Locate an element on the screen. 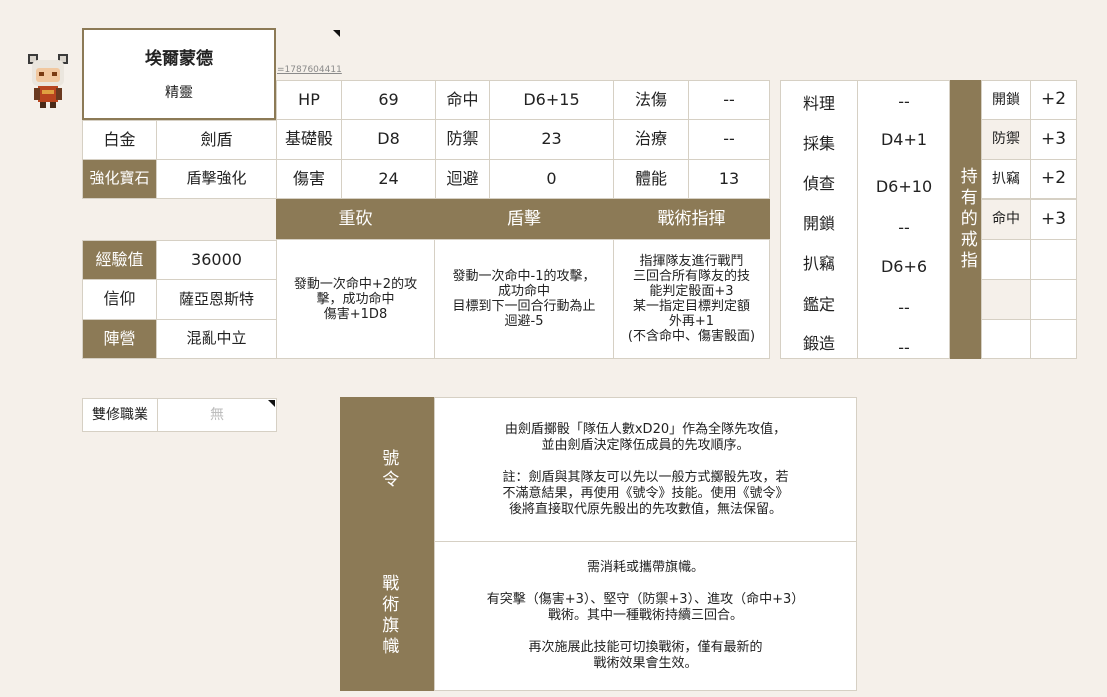 The width and height of the screenshot is (1107, 697). hp-label: HP is located at coordinates (309, 100).